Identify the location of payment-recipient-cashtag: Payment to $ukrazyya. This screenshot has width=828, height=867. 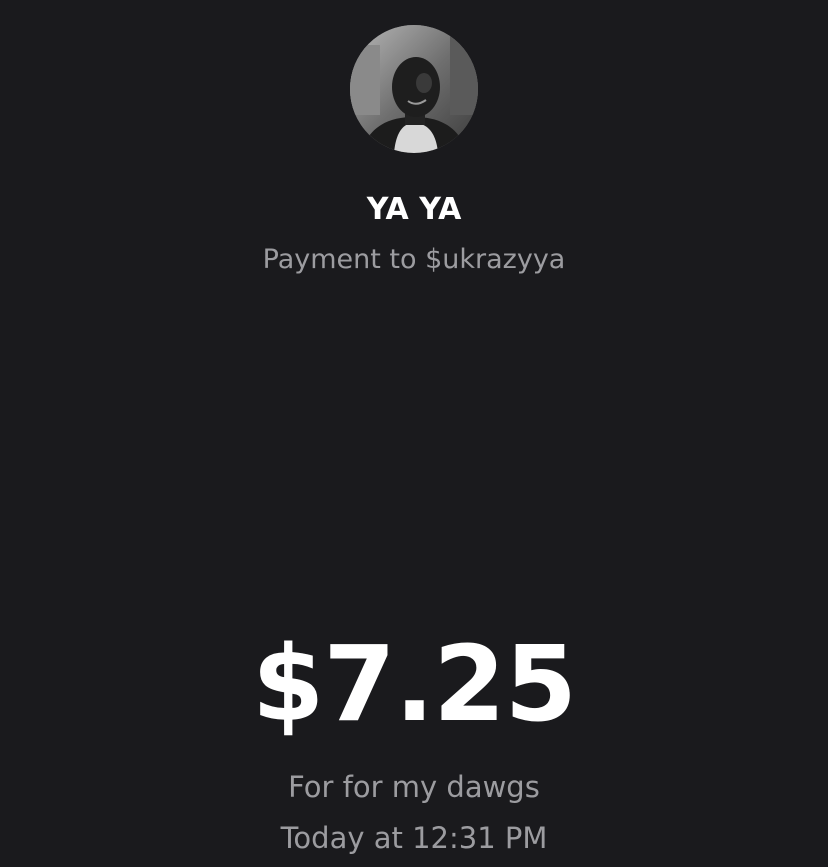
(414, 259).